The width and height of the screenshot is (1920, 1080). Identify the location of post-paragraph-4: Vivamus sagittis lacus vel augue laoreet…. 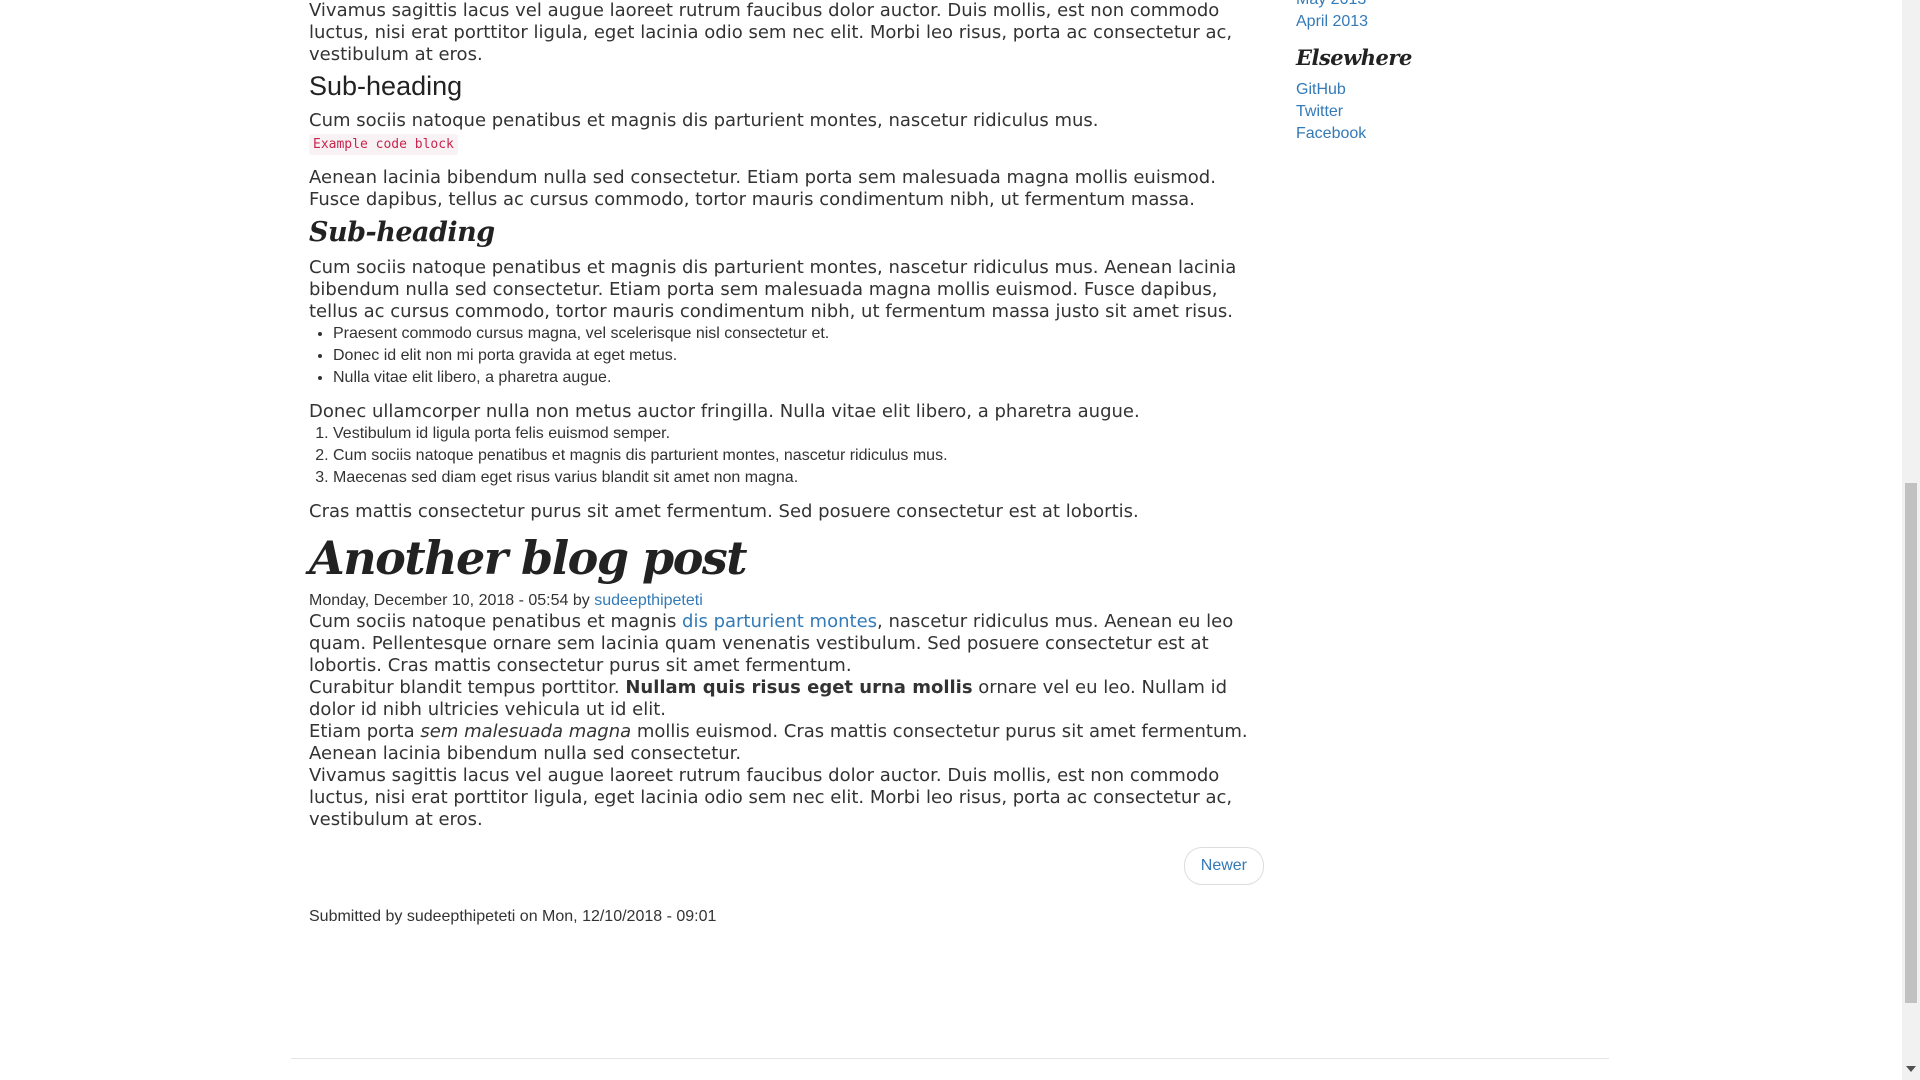
(771, 797).